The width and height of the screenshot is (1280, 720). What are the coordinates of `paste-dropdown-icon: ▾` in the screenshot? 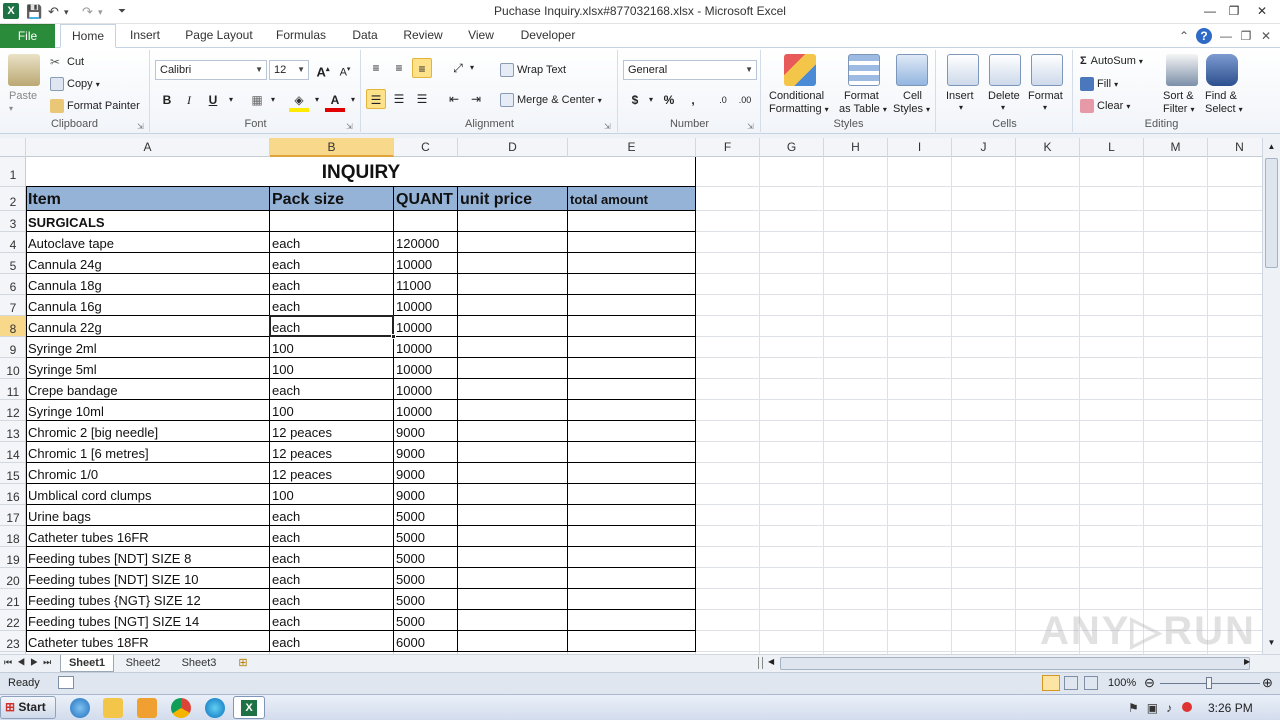 It's located at (11, 108).